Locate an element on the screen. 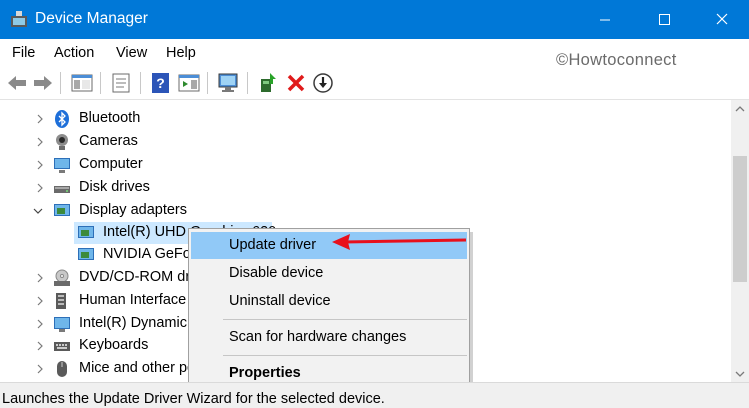 Image resolution: width=749 pixels, height=408 pixels. menu-view: View is located at coordinates (131, 53).